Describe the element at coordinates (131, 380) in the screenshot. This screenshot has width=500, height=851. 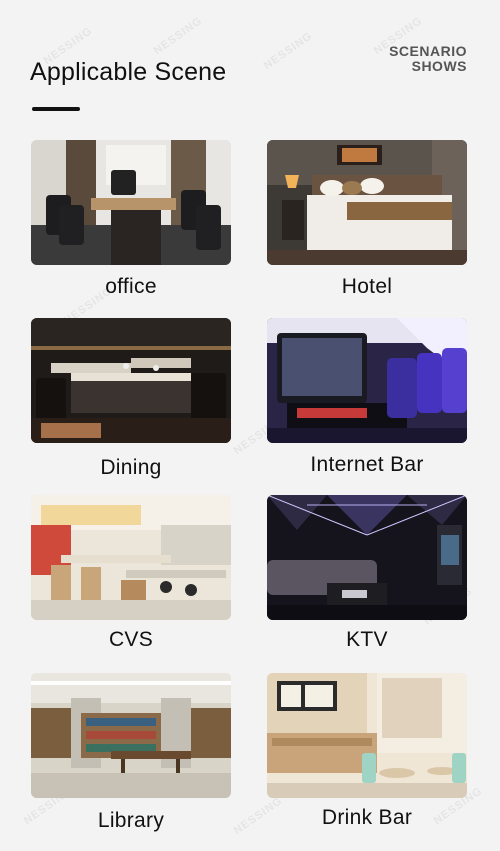
I see `dining-photo` at that location.